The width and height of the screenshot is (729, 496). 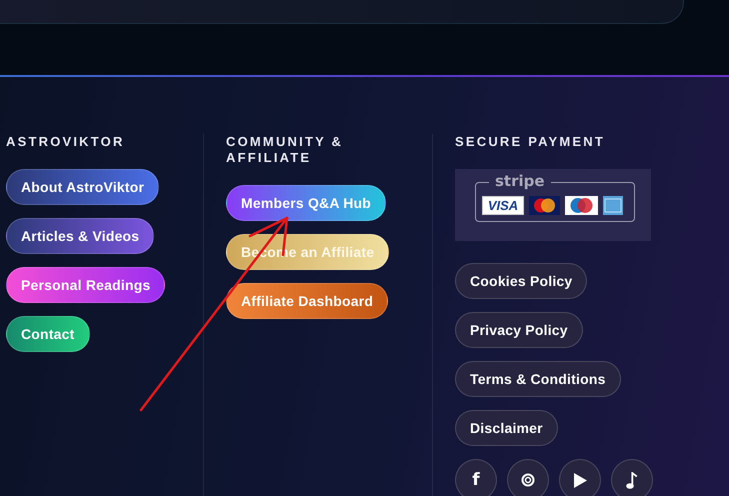 What do you see at coordinates (476, 477) in the screenshot?
I see `social-button: f` at bounding box center [476, 477].